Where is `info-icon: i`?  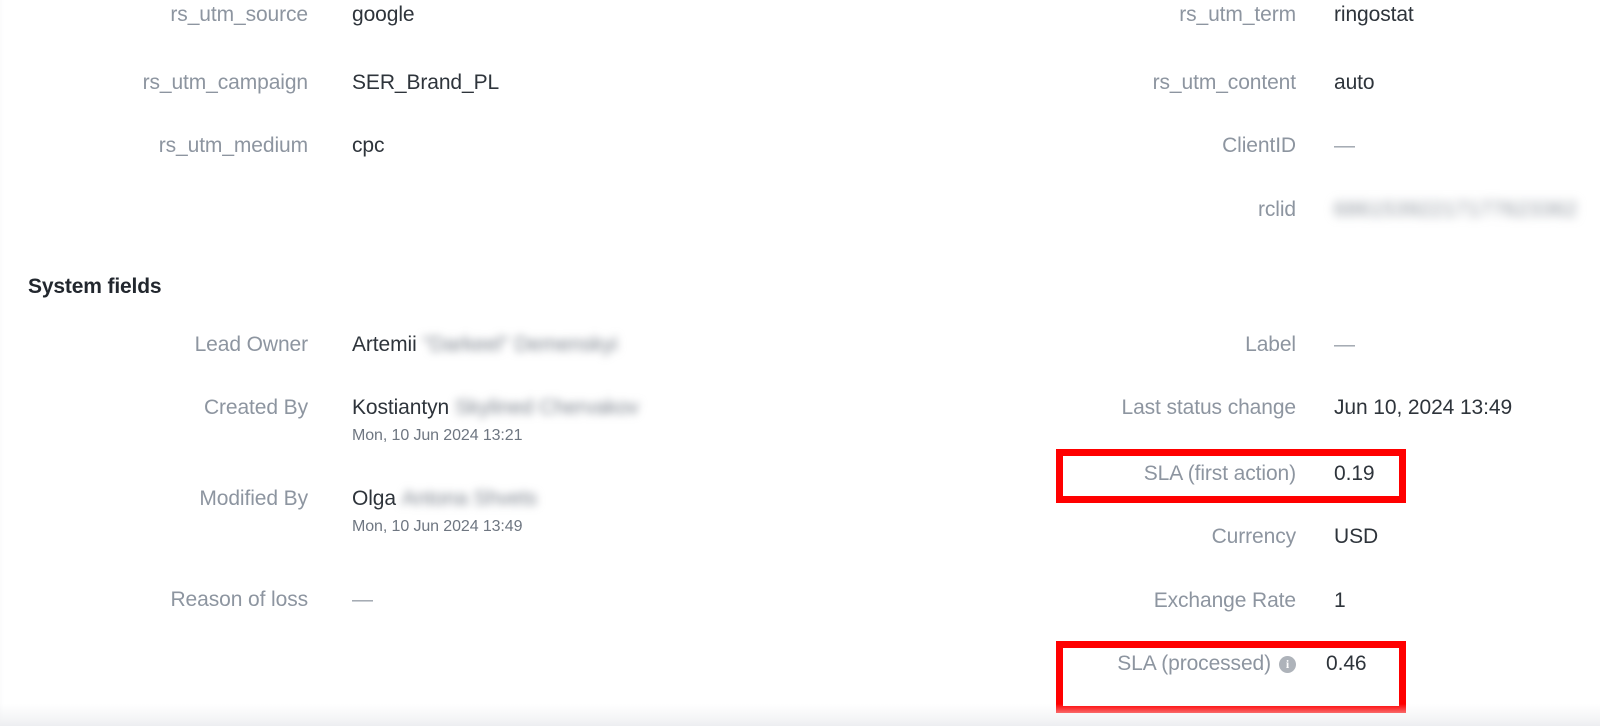 info-icon: i is located at coordinates (1287, 664).